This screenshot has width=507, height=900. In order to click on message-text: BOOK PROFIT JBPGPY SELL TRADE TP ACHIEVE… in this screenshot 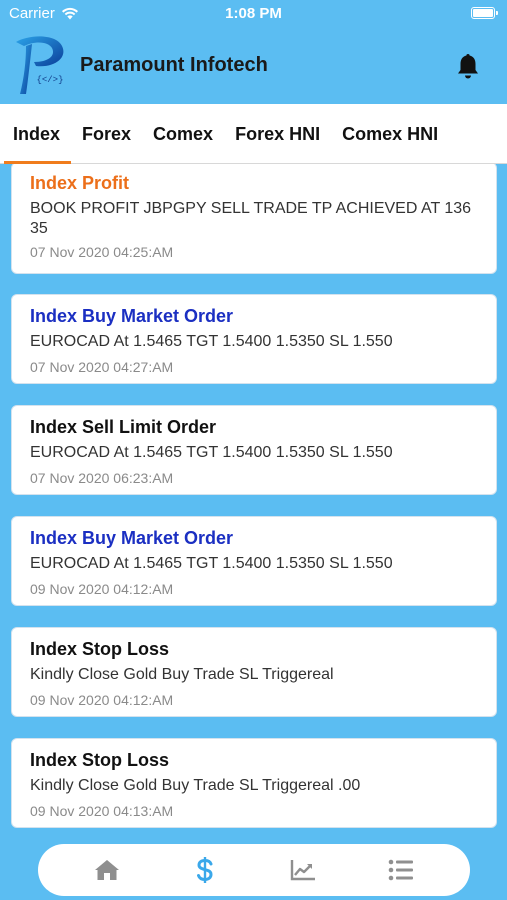, I will do `click(251, 218)`.